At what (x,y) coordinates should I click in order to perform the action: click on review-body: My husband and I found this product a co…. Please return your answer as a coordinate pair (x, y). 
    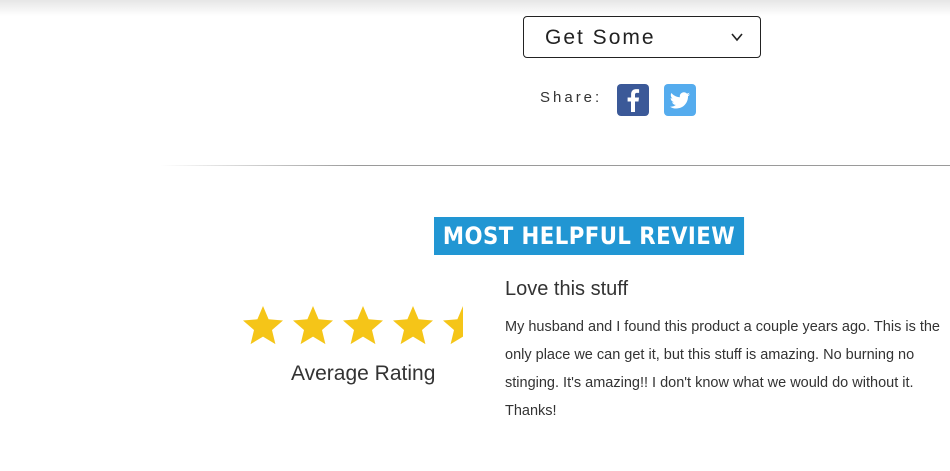
    Looking at the image, I should click on (722, 369).